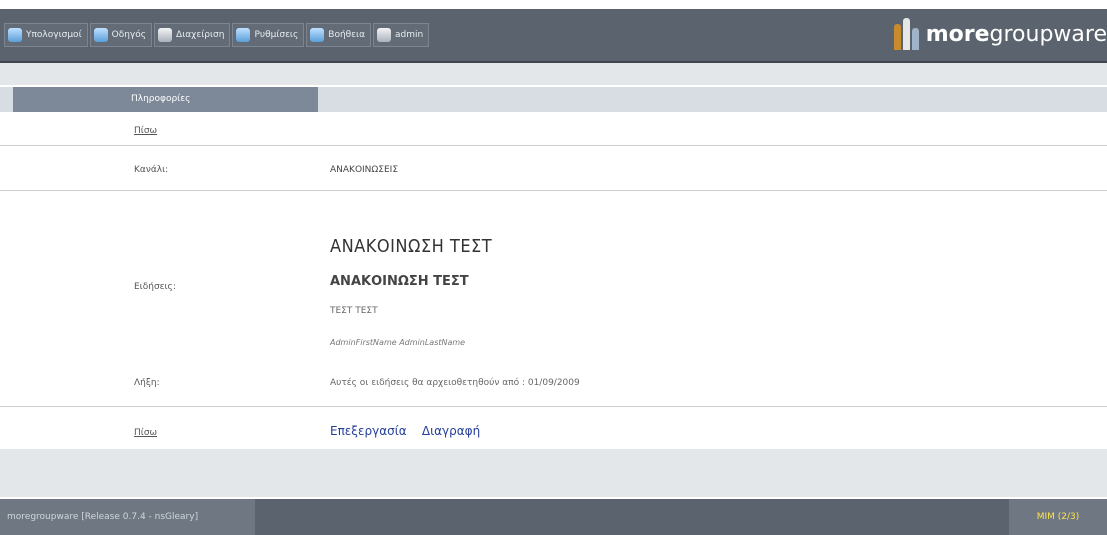 This screenshot has width=1107, height=535. I want to click on edit-link: Επεξεργασία, so click(368, 431).